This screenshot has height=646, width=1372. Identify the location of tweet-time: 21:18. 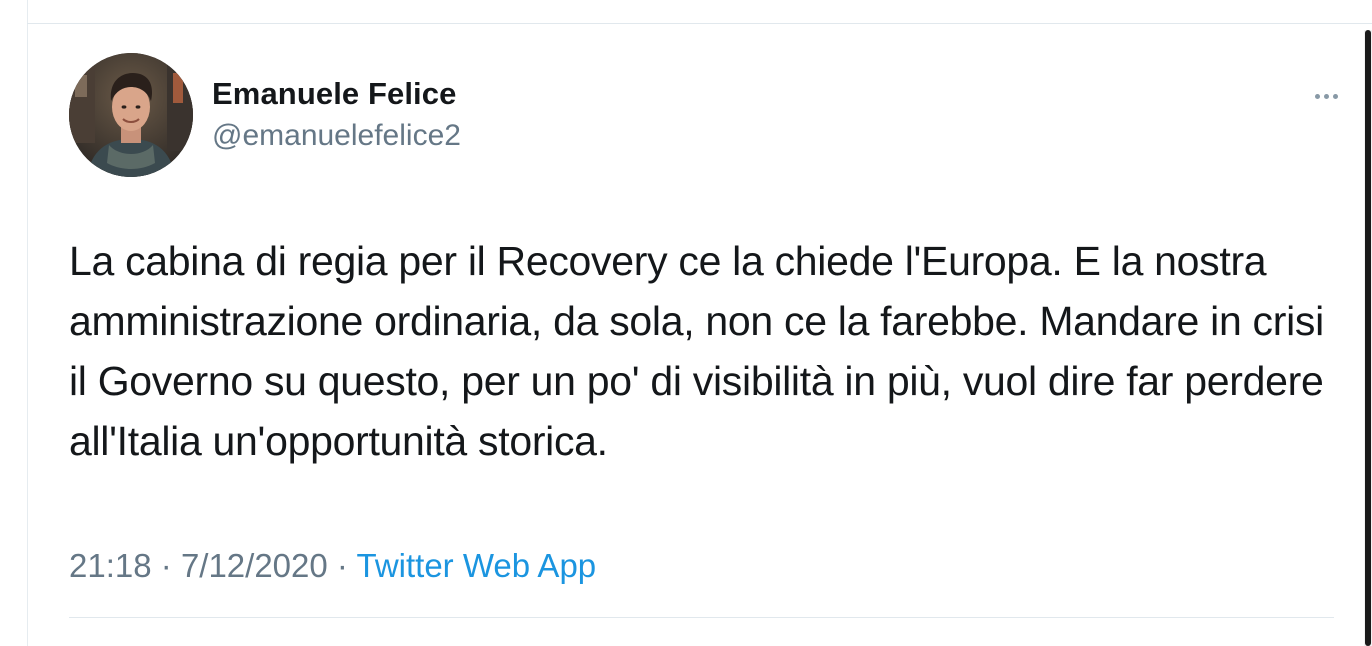
(110, 565).